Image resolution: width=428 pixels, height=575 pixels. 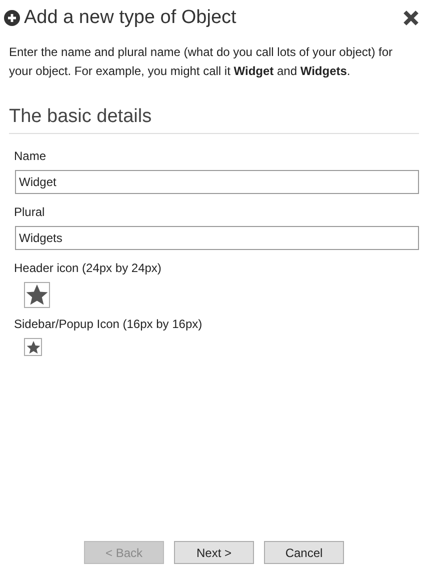 I want to click on dialog-button: Next >, so click(x=214, y=552).